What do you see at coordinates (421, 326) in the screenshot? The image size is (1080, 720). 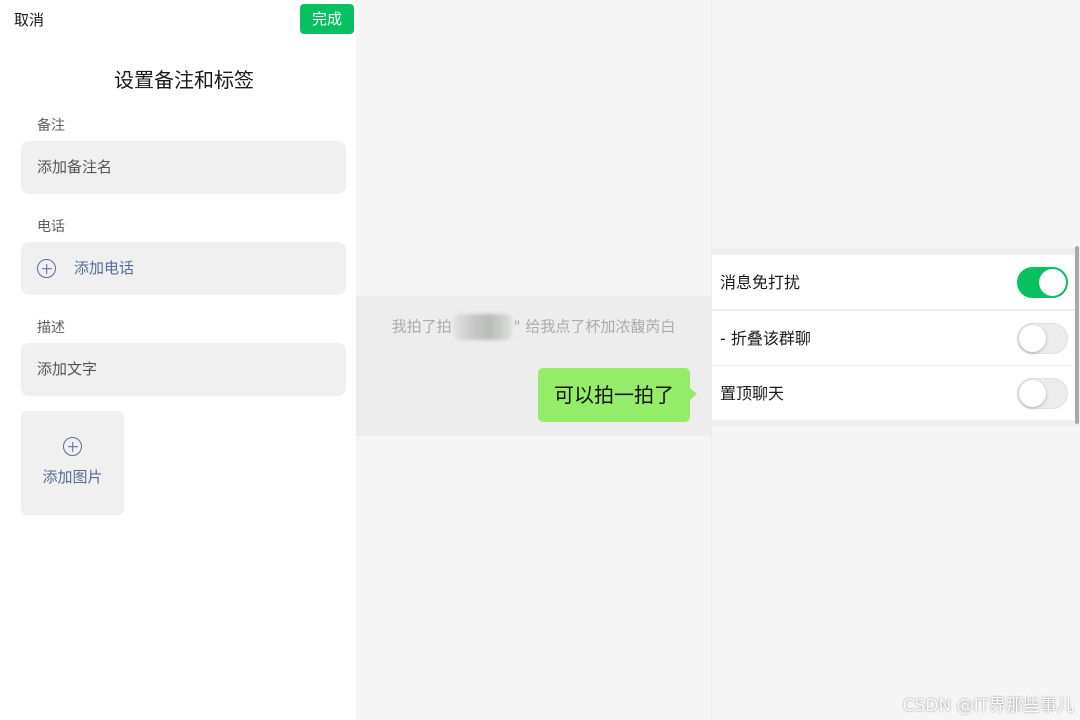 I see `system-message-prefix: 我拍了拍` at bounding box center [421, 326].